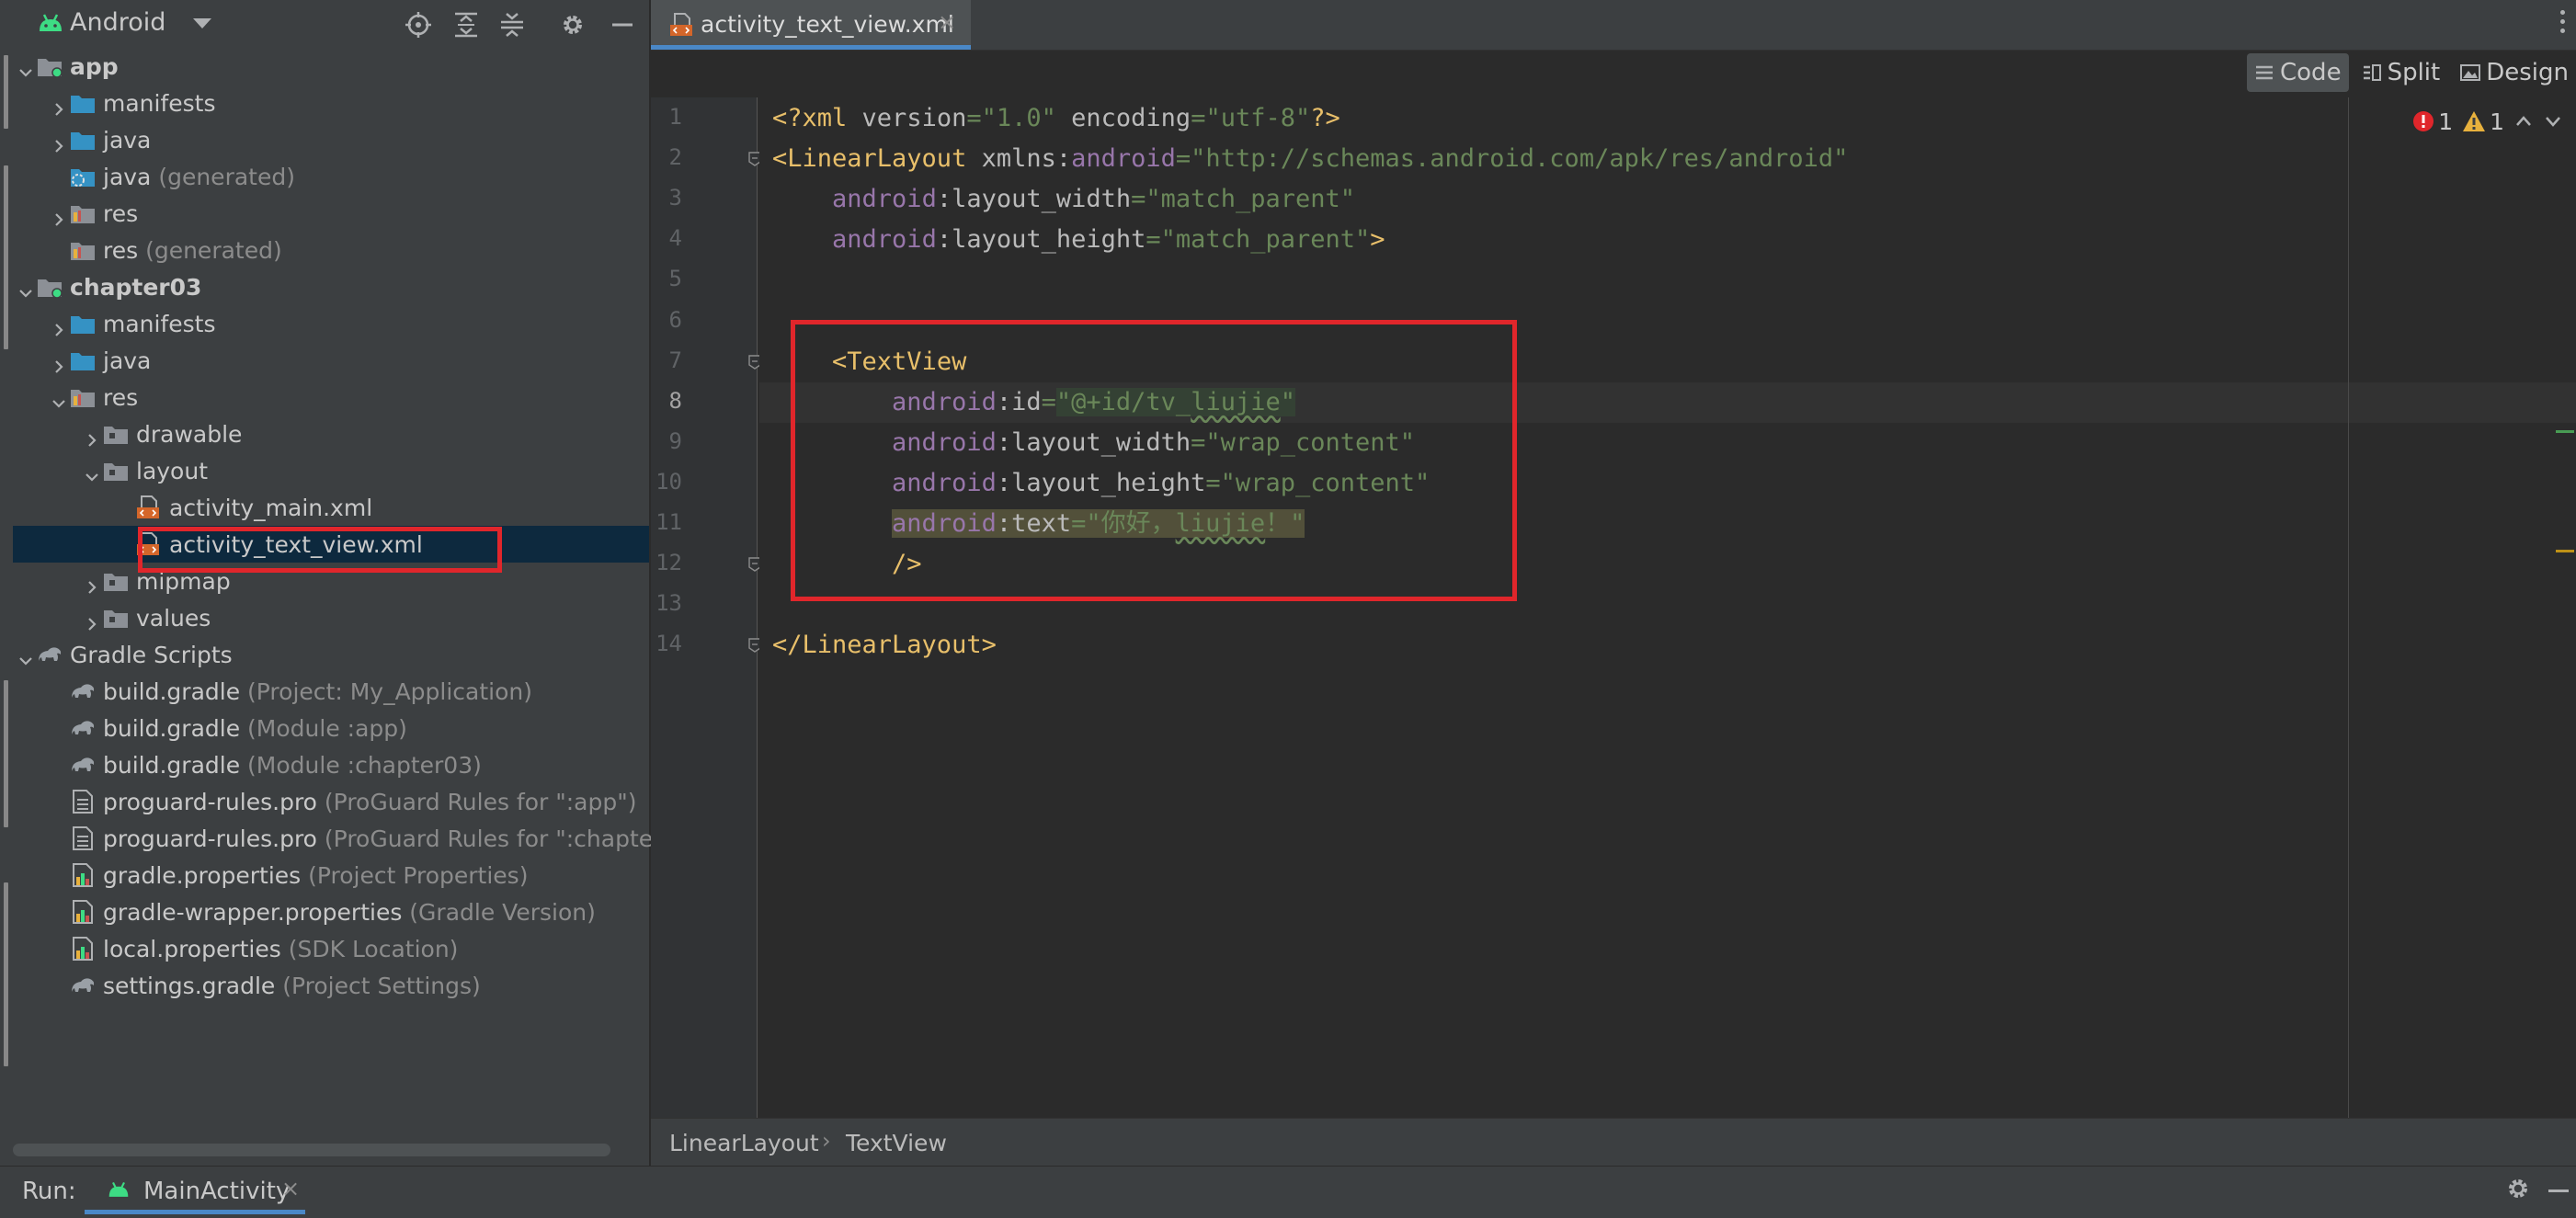  Describe the element at coordinates (1063, 199) in the screenshot. I see `code-line: android:layout_width="match_parent"` at that location.